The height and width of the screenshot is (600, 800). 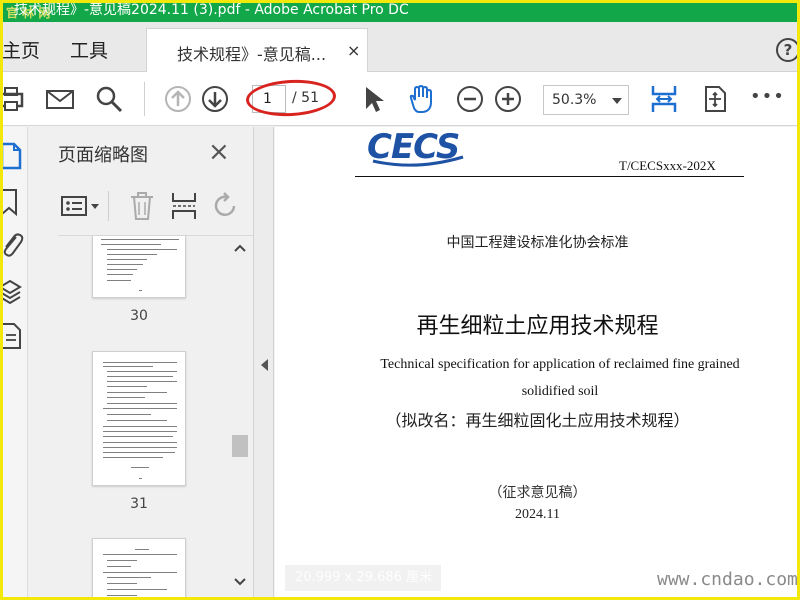 What do you see at coordinates (767, 96) in the screenshot?
I see `more-options-icon: •••` at bounding box center [767, 96].